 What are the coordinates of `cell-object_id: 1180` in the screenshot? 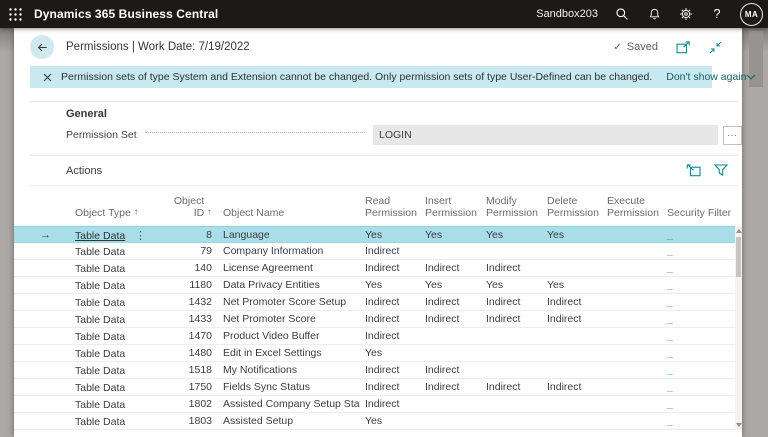 It's located at (190, 285).